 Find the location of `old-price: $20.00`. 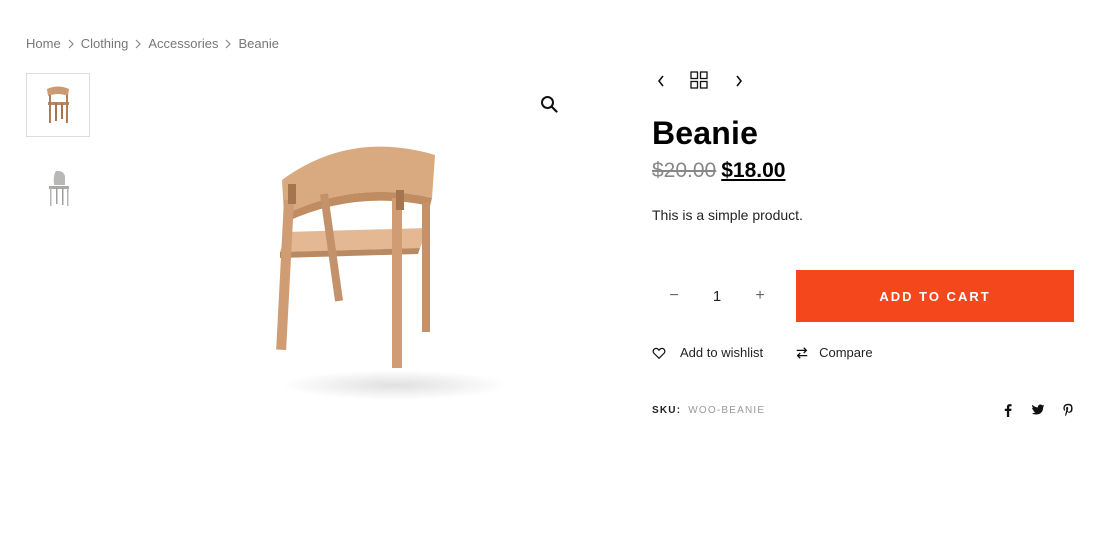

old-price: $20.00 is located at coordinates (684, 170).